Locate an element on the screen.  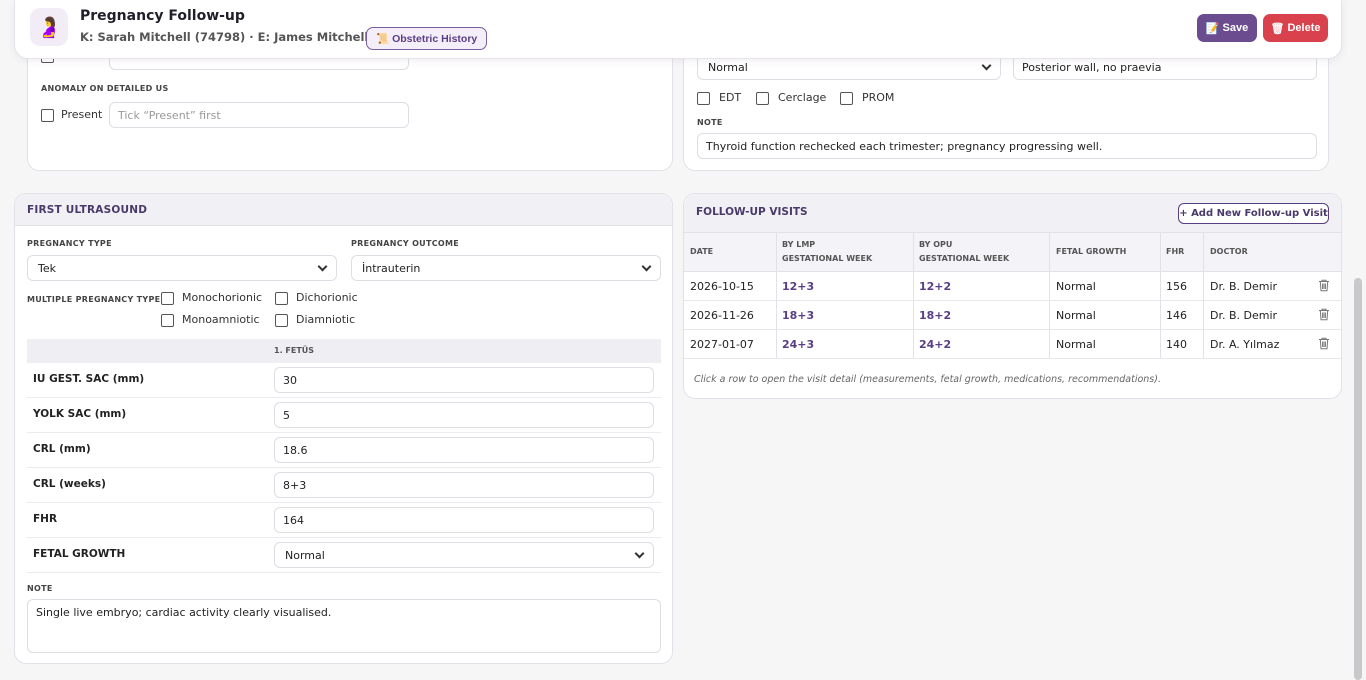
anomaly-input: Tick “Present” first is located at coordinates (259, 115).